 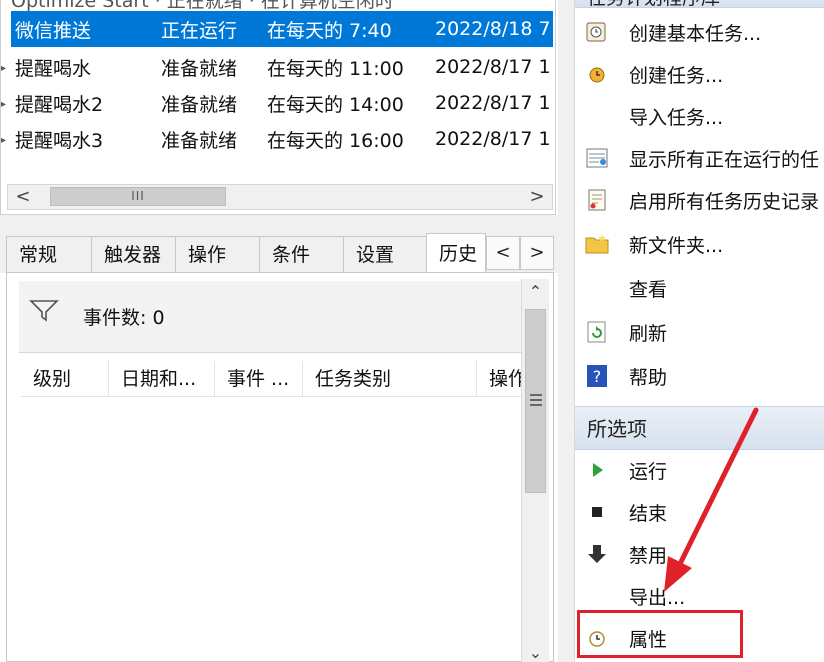 I want to click on task-row: 微信推送 正在运行 在每天的 7:40 2022/8/18 7, so click(x=282, y=29).